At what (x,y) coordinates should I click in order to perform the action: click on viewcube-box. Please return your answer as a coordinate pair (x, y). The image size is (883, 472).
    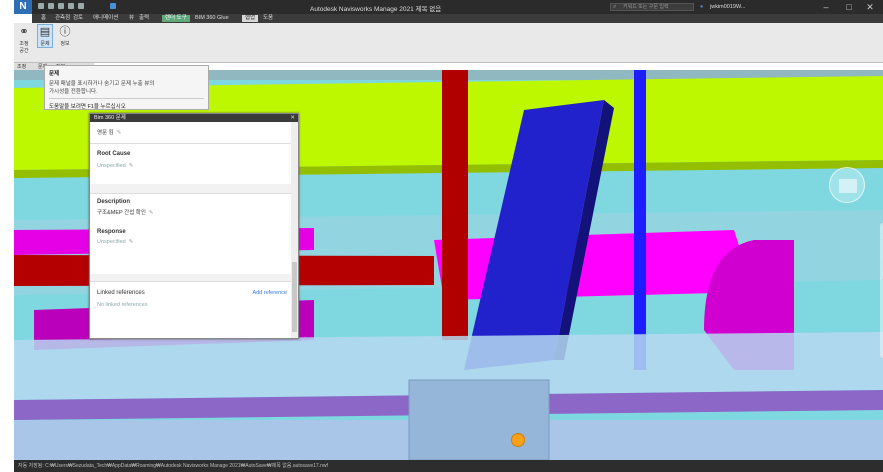
    Looking at the image, I should click on (848, 186).